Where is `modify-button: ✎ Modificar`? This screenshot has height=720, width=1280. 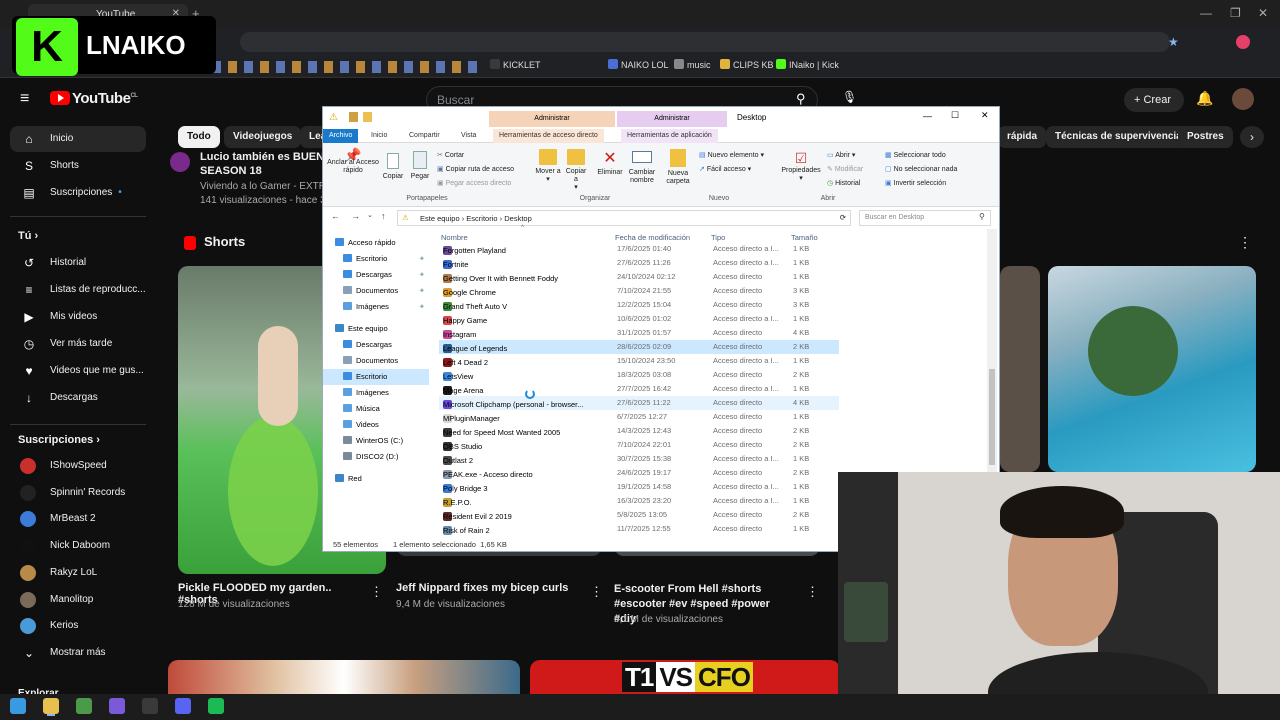
modify-button: ✎ Modificar is located at coordinates (845, 169).